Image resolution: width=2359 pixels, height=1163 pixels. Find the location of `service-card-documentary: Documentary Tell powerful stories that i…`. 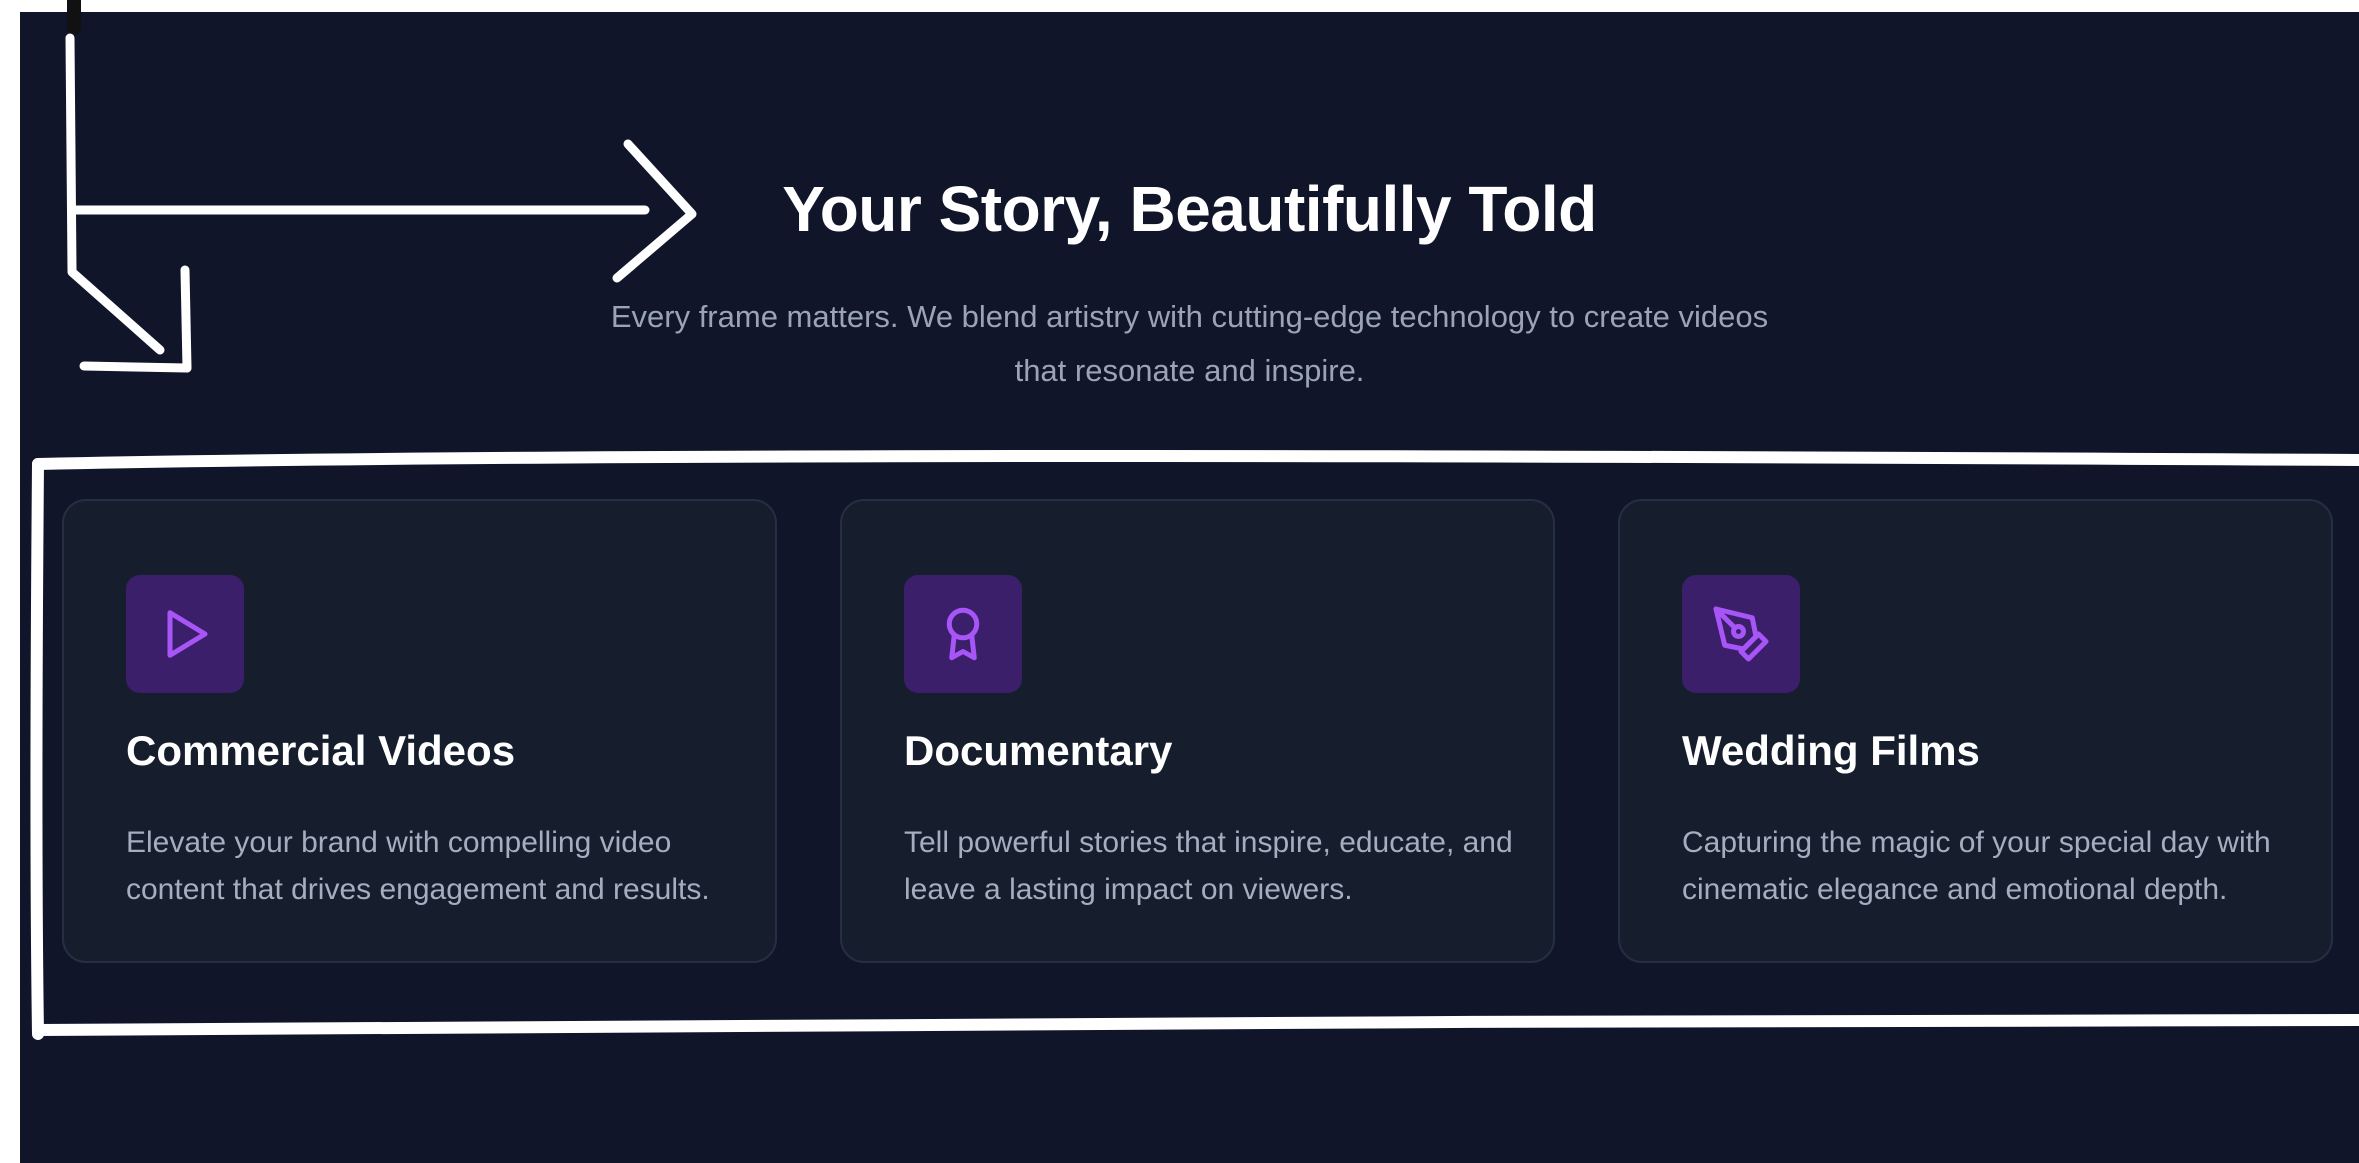

service-card-documentary: Documentary Tell powerful stories that i… is located at coordinates (1197, 731).